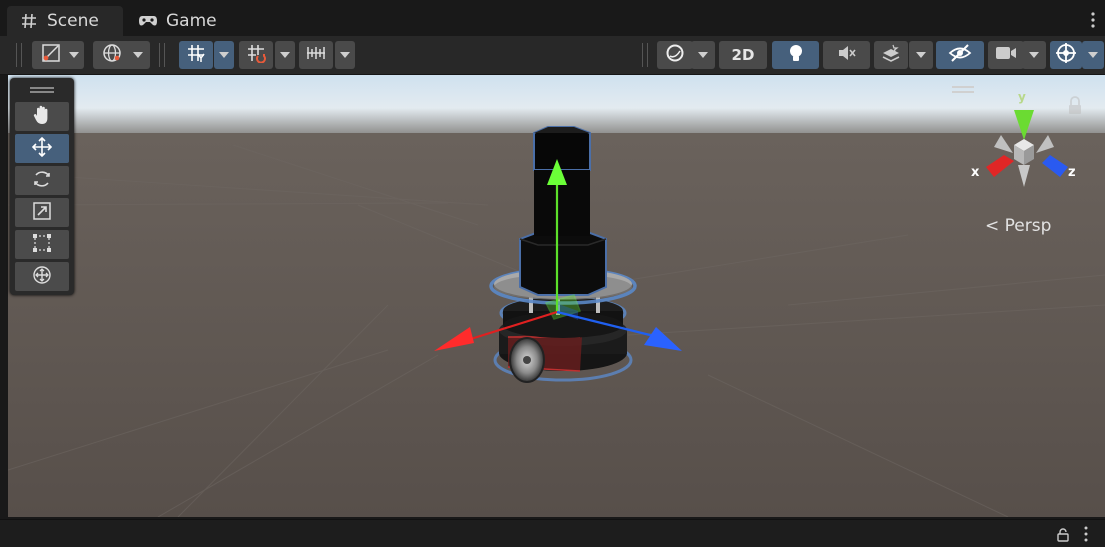 The width and height of the screenshot is (1105, 547). I want to click on light-bulb-icon, so click(796, 55).